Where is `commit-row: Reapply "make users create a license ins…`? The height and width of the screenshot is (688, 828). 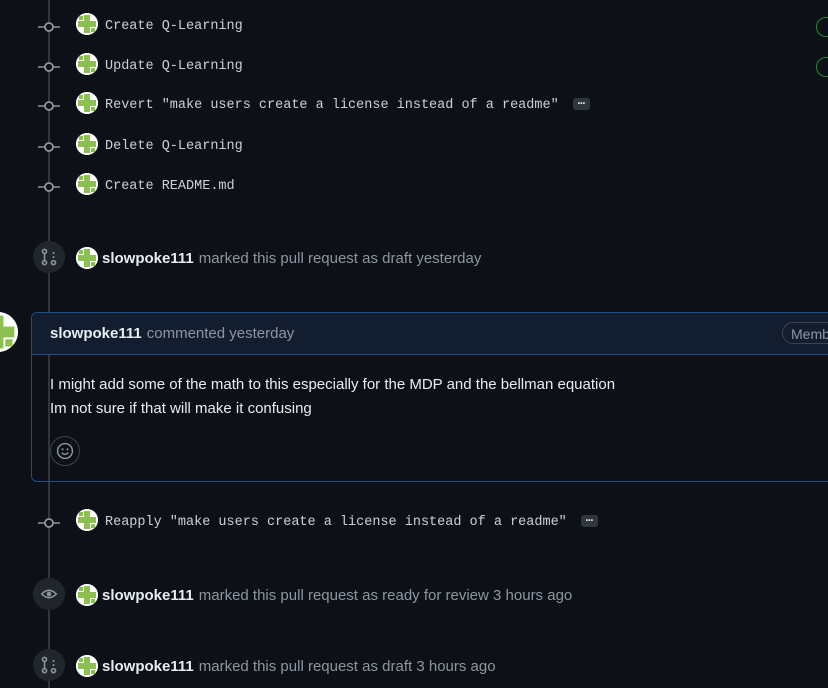 commit-row: Reapply "make users create a license ins… is located at coordinates (414, 522).